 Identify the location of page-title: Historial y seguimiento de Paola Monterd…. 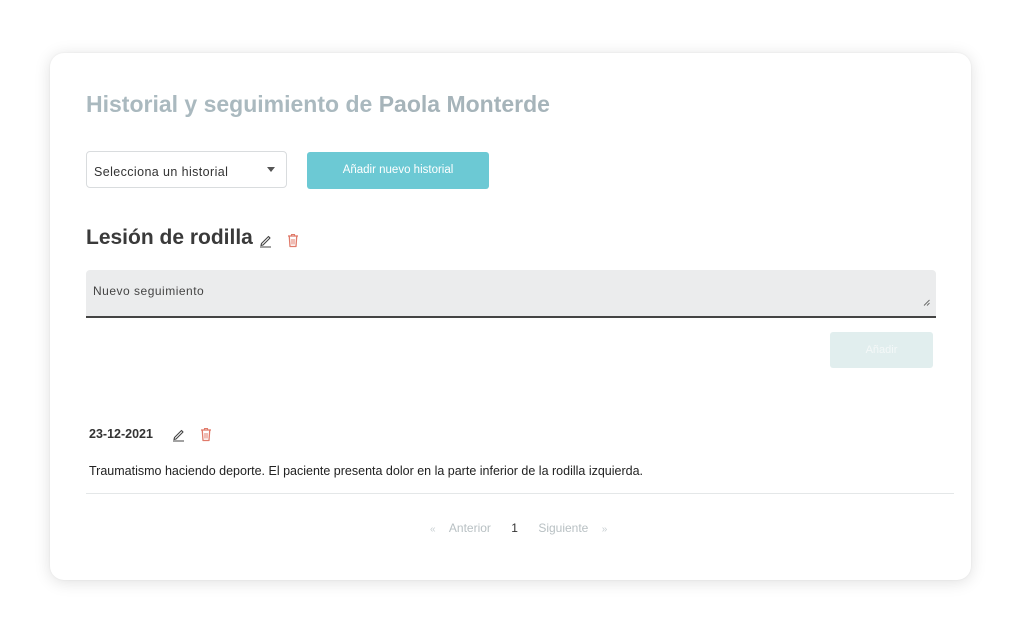
(318, 104).